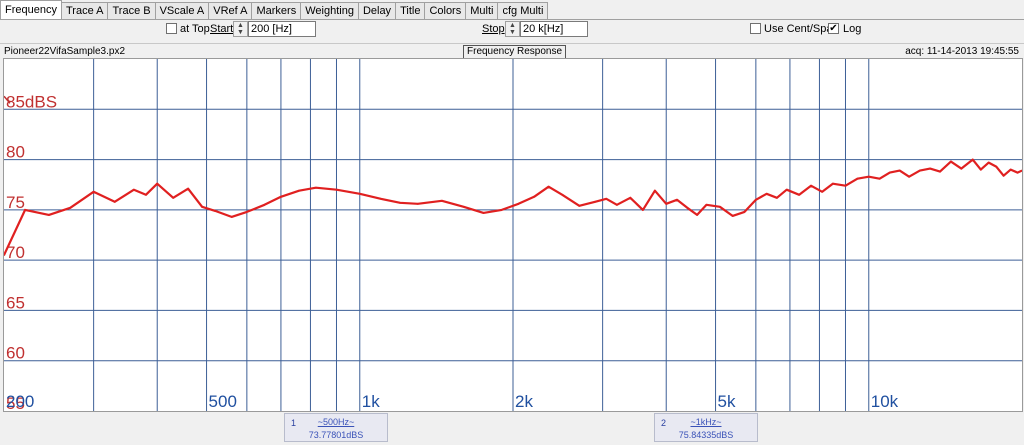 The height and width of the screenshot is (445, 1024). What do you see at coordinates (84, 10) in the screenshot?
I see `tab-trace-a: Trace A` at bounding box center [84, 10].